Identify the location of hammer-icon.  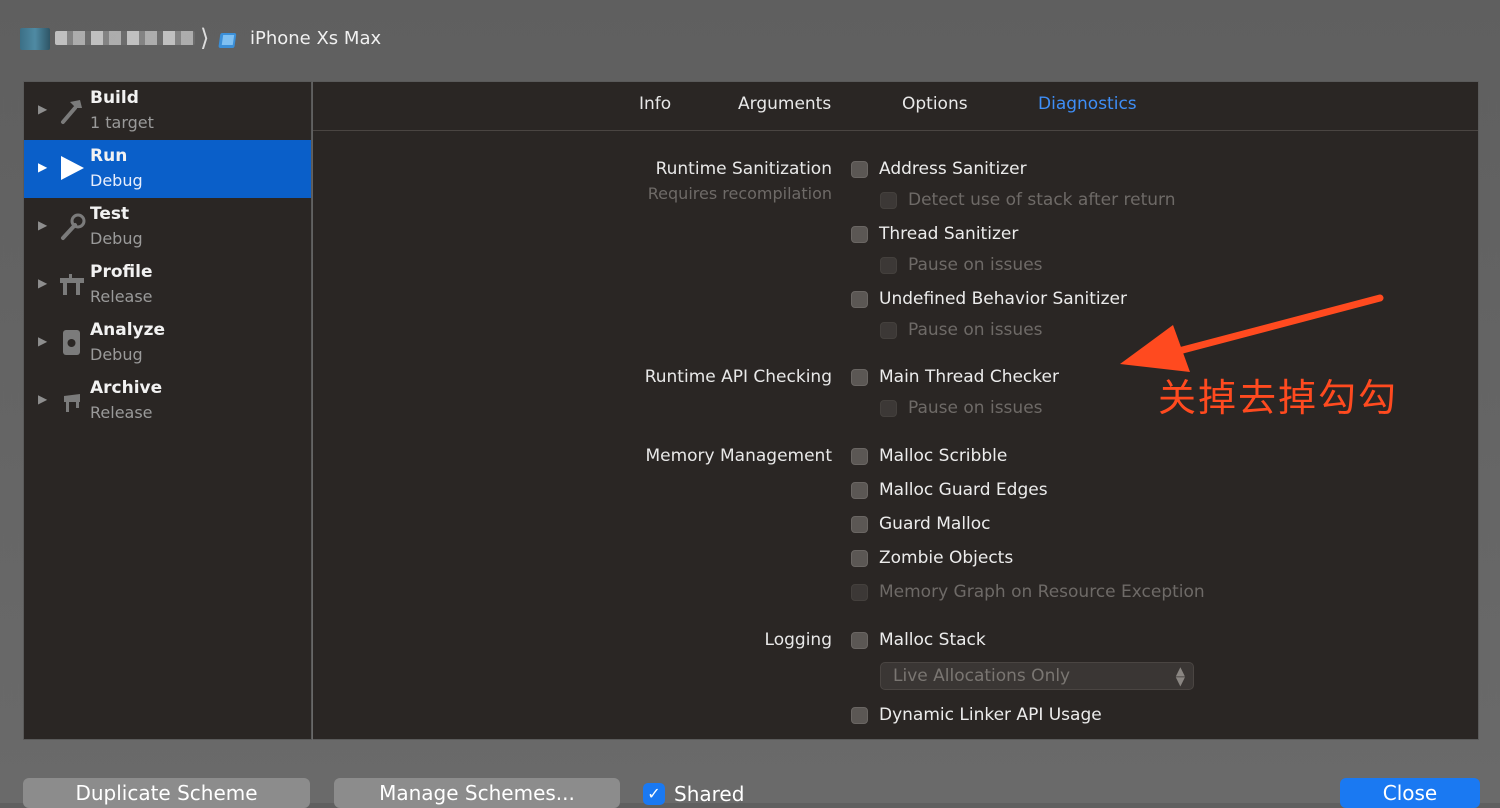
(71, 112).